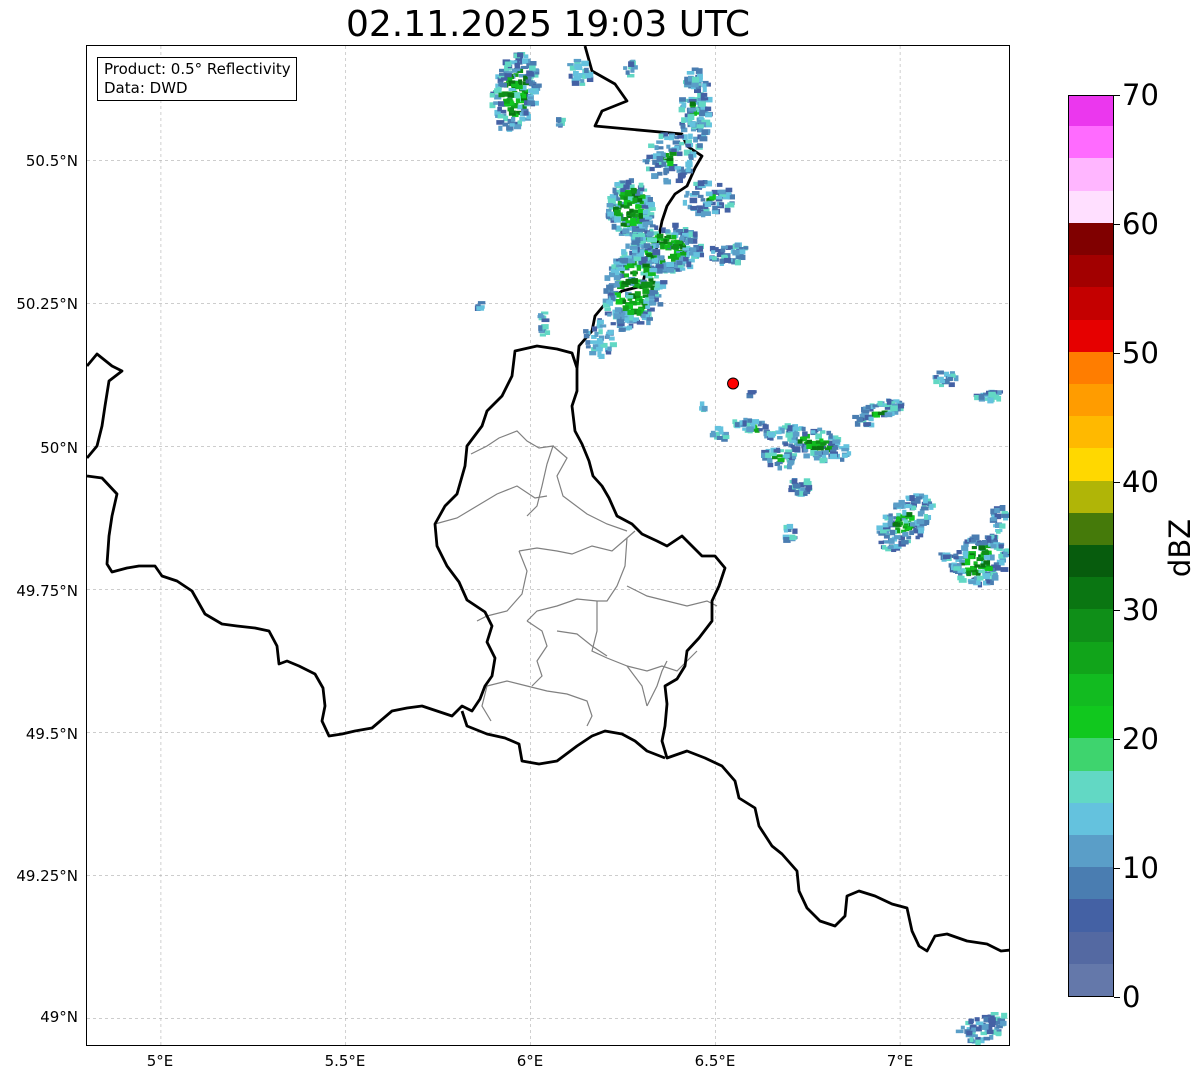 The width and height of the screenshot is (1202, 1081). I want to click on colorbar, so click(1091, 546).